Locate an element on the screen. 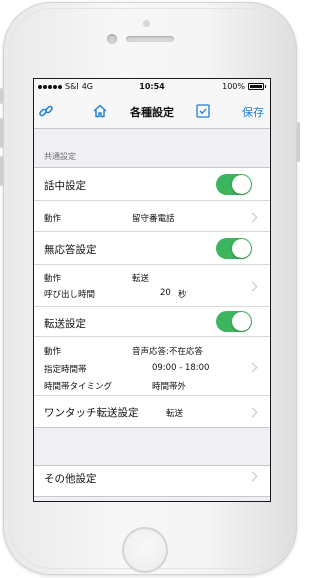  no-answer-action-value: 転送 is located at coordinates (141, 279).